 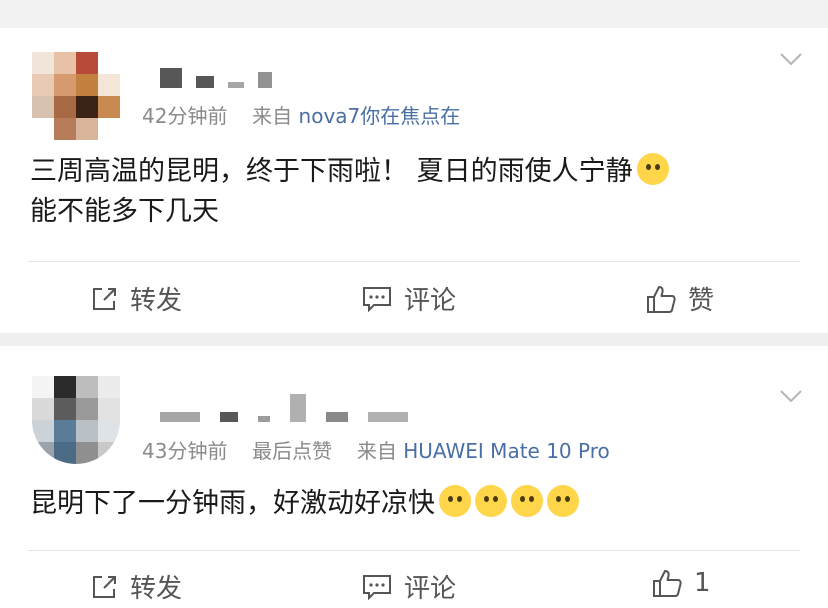 I want to click on post-source: HUAWEI Mate 10 Pro, so click(x=506, y=451).